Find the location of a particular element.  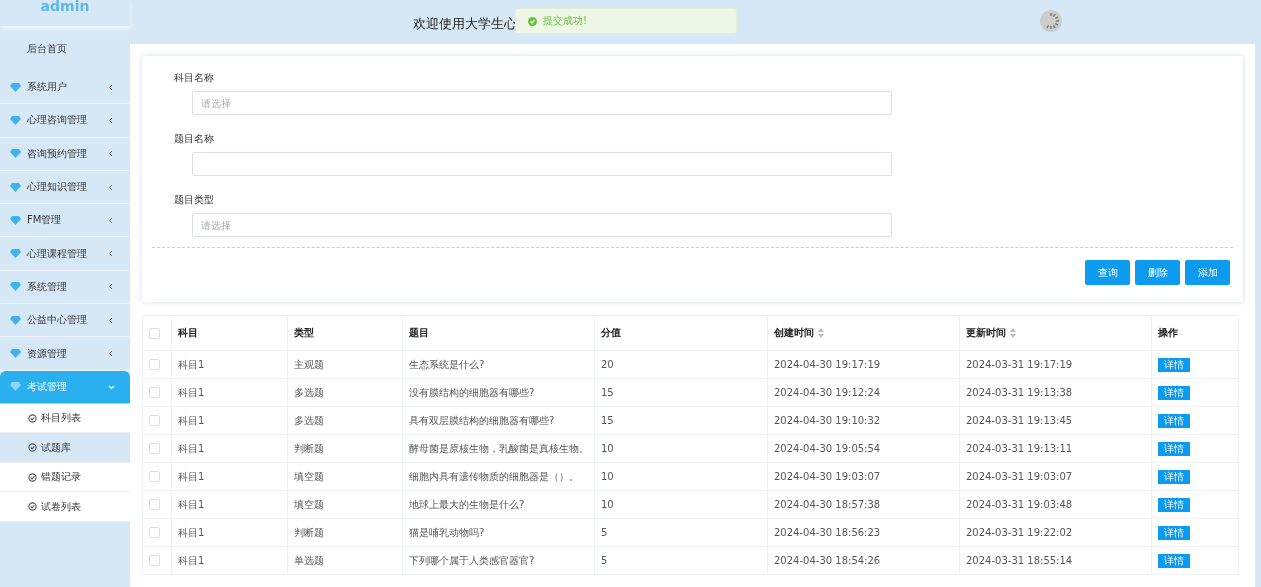

table-cell: 2024-03-31 19:13:38 is located at coordinates (1019, 392).